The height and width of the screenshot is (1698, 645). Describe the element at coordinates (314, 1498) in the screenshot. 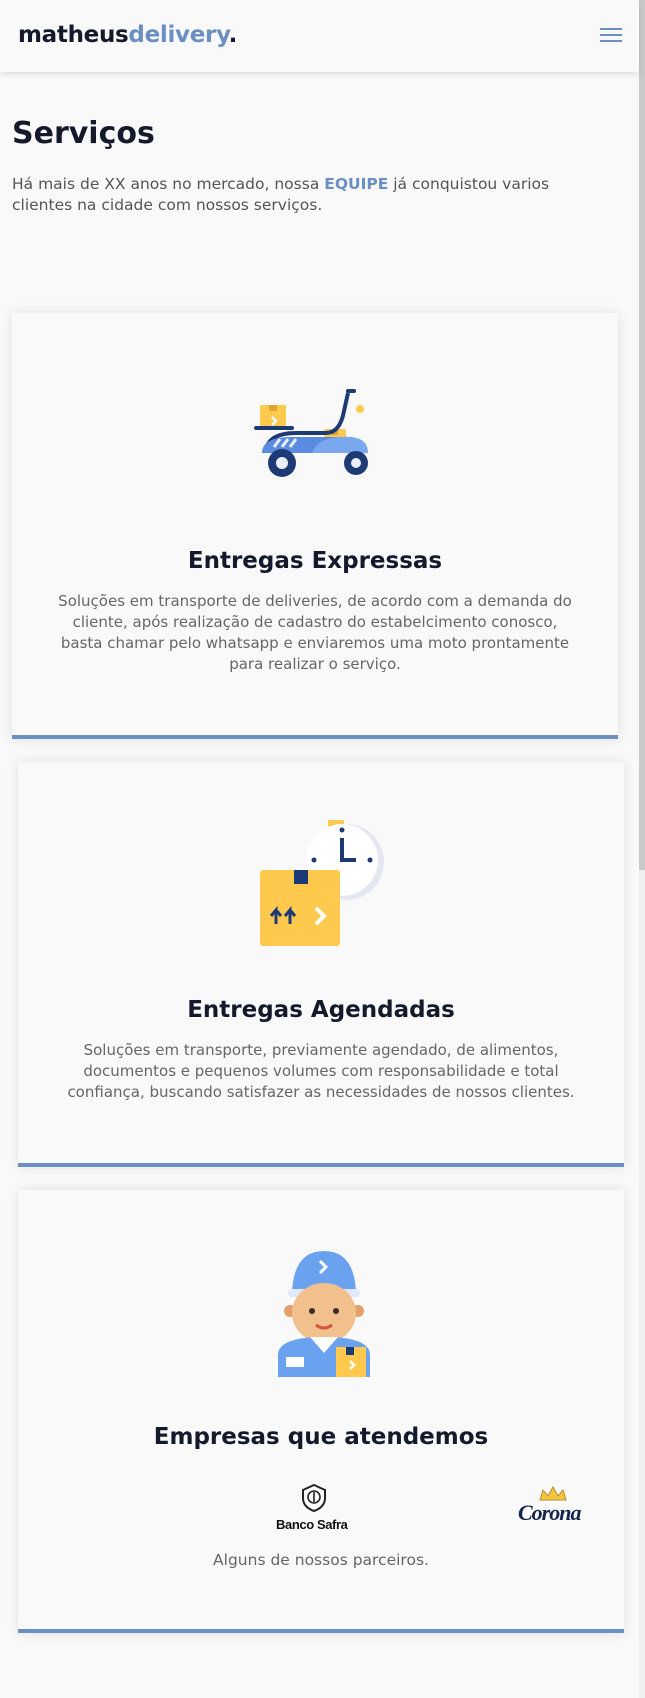

I see `banco-safra-logo` at that location.